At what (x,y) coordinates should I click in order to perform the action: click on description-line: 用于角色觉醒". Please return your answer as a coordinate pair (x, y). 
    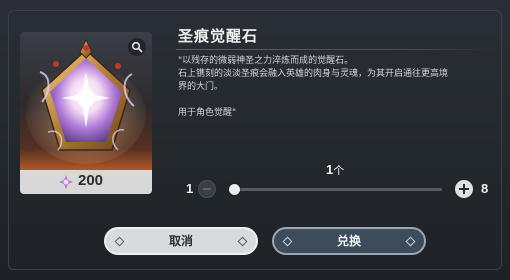
    Looking at the image, I should click on (207, 113).